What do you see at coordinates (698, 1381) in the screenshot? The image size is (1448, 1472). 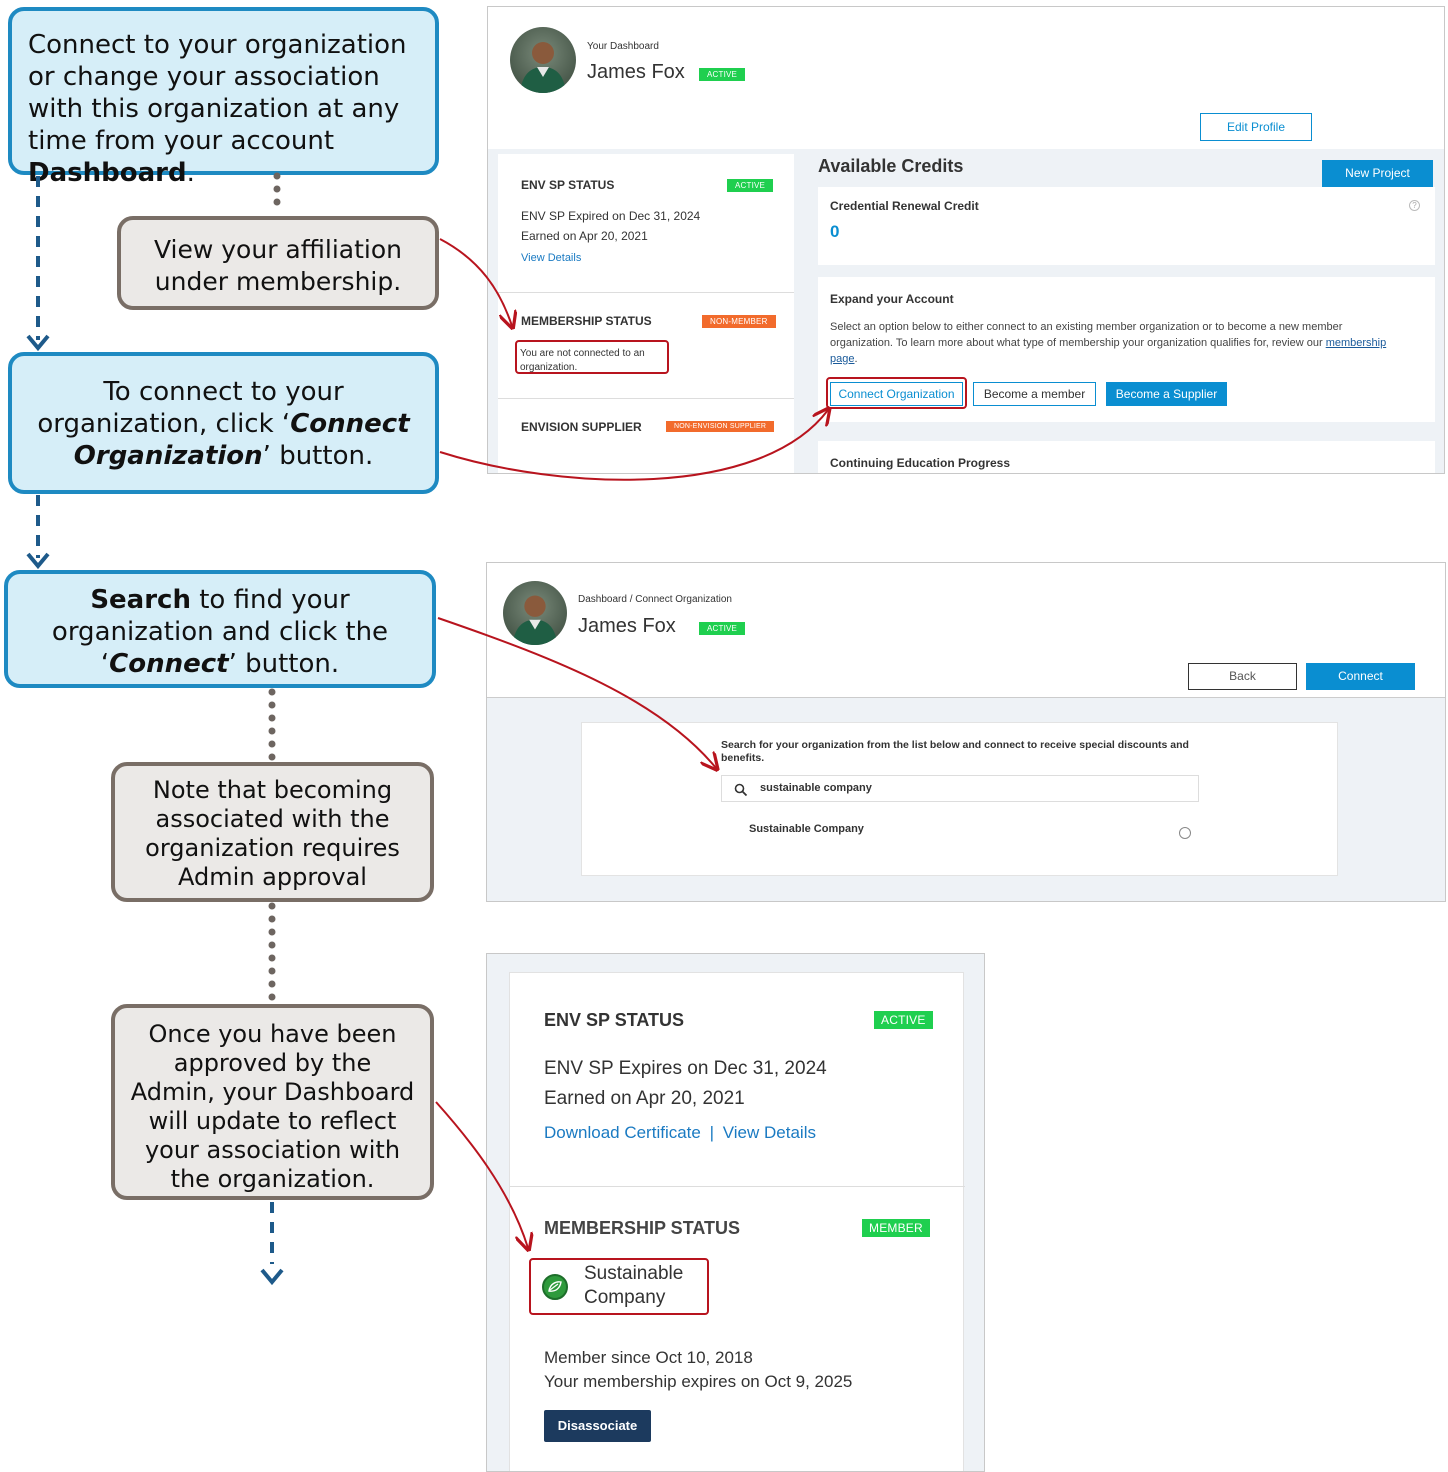 I see `membership-expires: Your membership expires on Oct 9, 2025` at bounding box center [698, 1381].